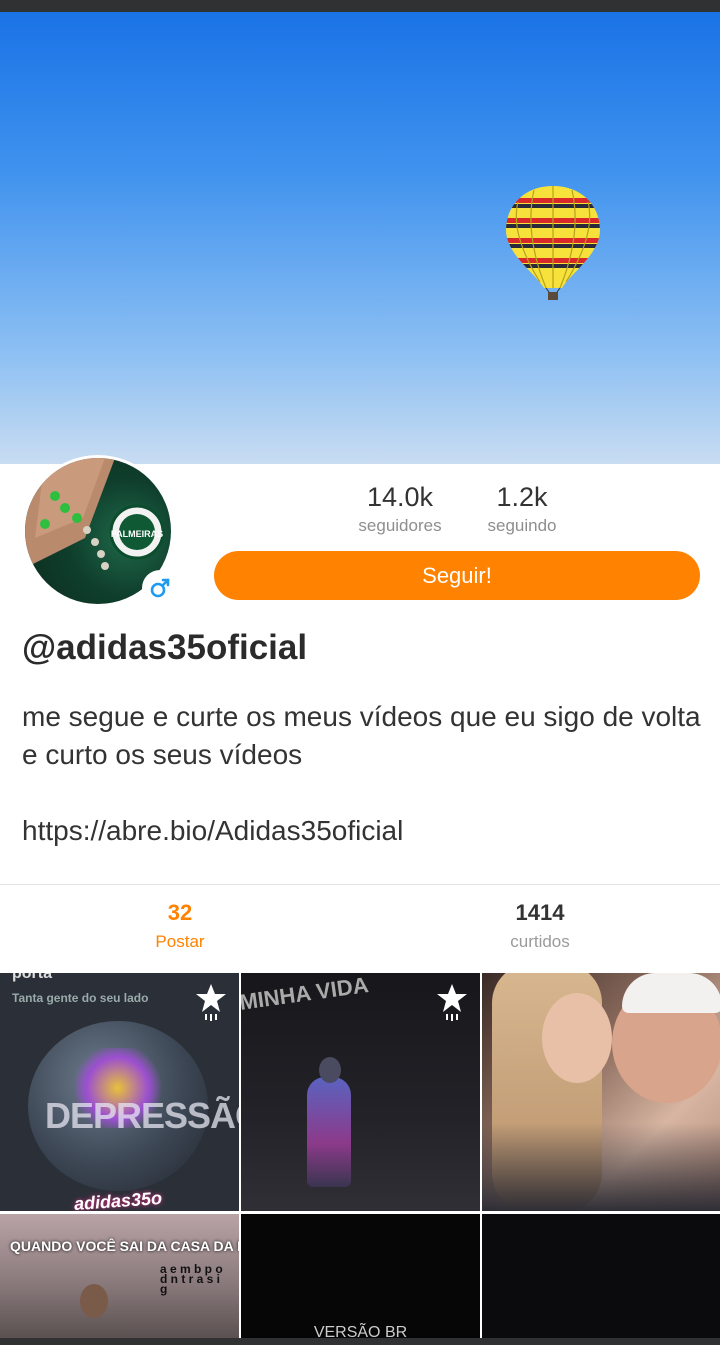 The image size is (720, 1345). I want to click on followers-label: seguidores, so click(400, 525).